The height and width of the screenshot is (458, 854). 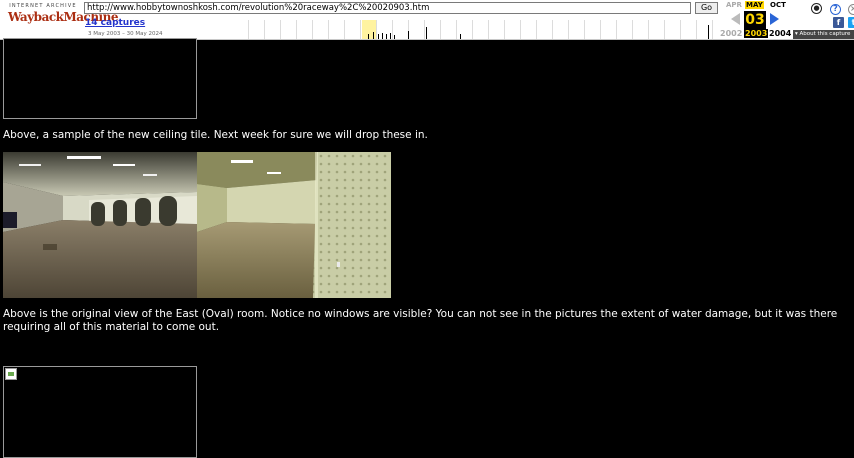 What do you see at coordinates (11, 374) in the screenshot?
I see `broken-image-icon` at bounding box center [11, 374].